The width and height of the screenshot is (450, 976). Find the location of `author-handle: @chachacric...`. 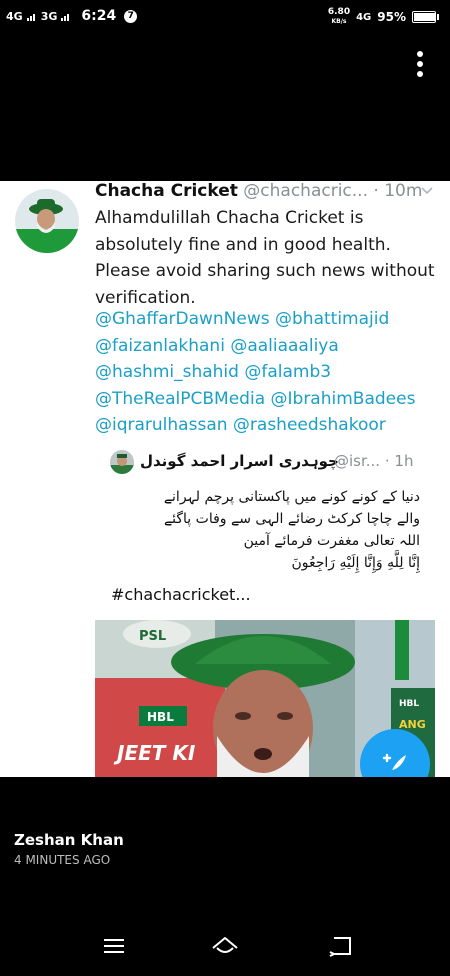

author-handle: @chachacric... is located at coordinates (305, 191).